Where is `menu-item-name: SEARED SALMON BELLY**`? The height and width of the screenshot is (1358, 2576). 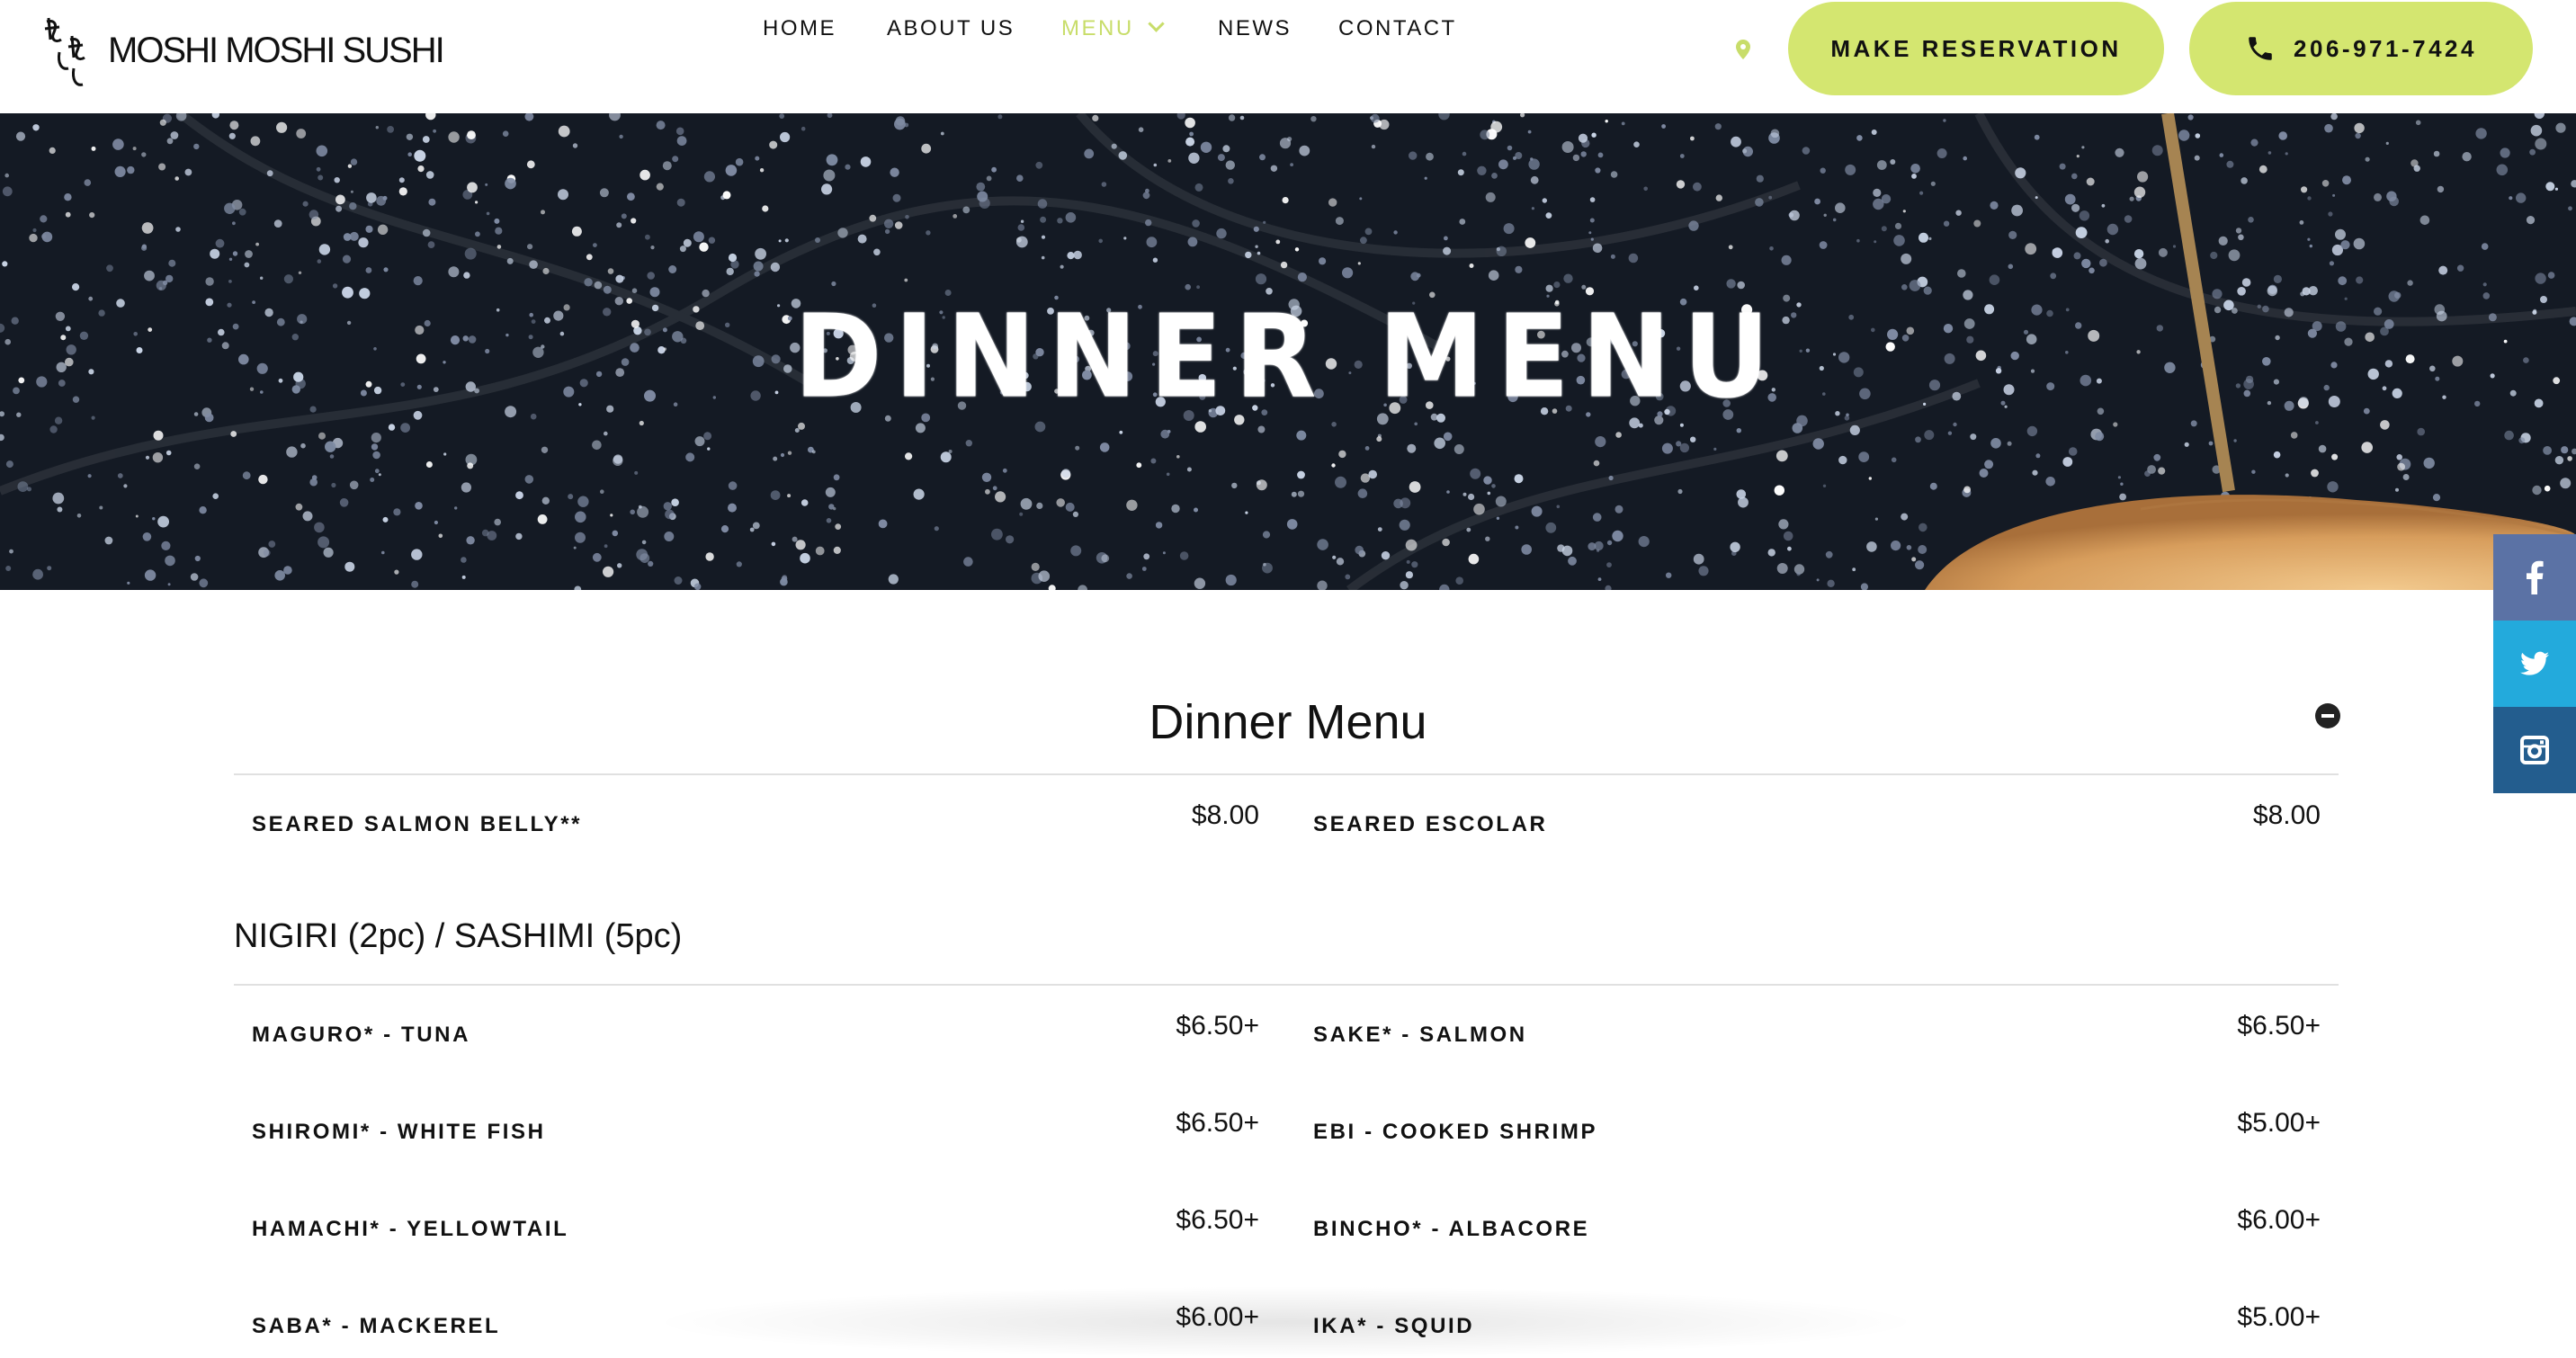
menu-item-name: SEARED SALMON BELLY** is located at coordinates (417, 824).